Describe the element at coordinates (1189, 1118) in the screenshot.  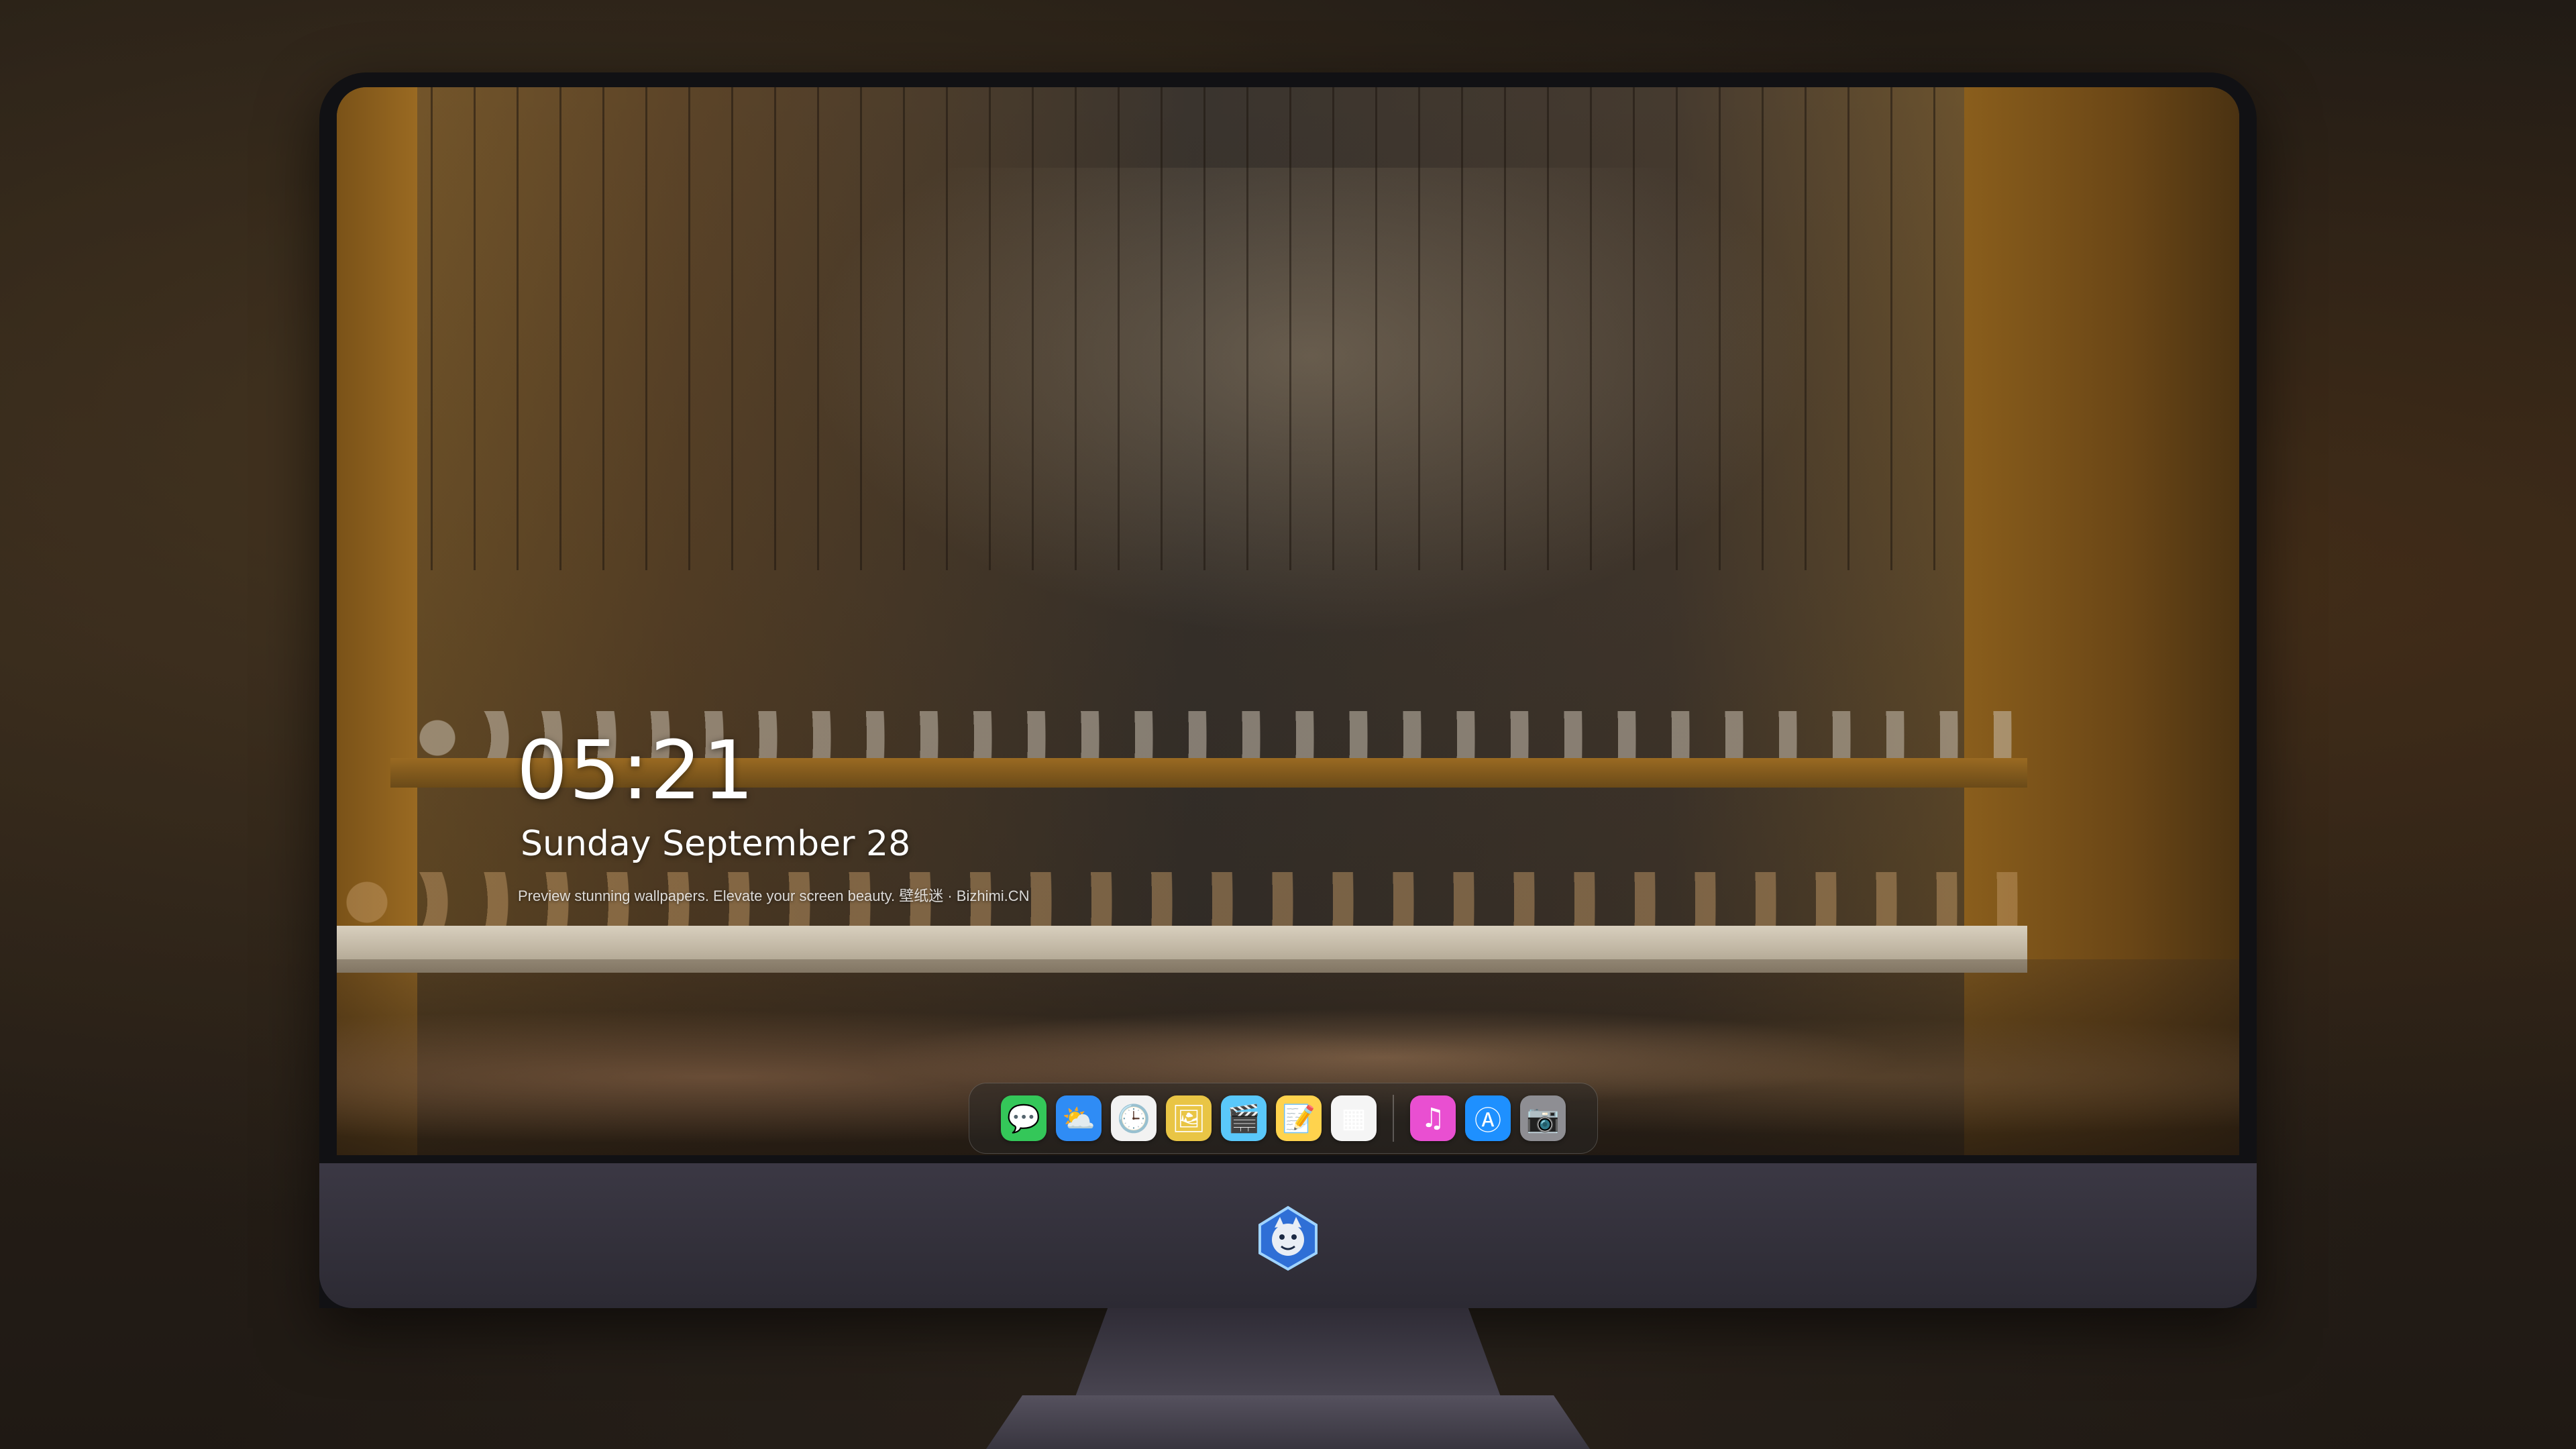
I see `preview-icon: 🖼` at that location.